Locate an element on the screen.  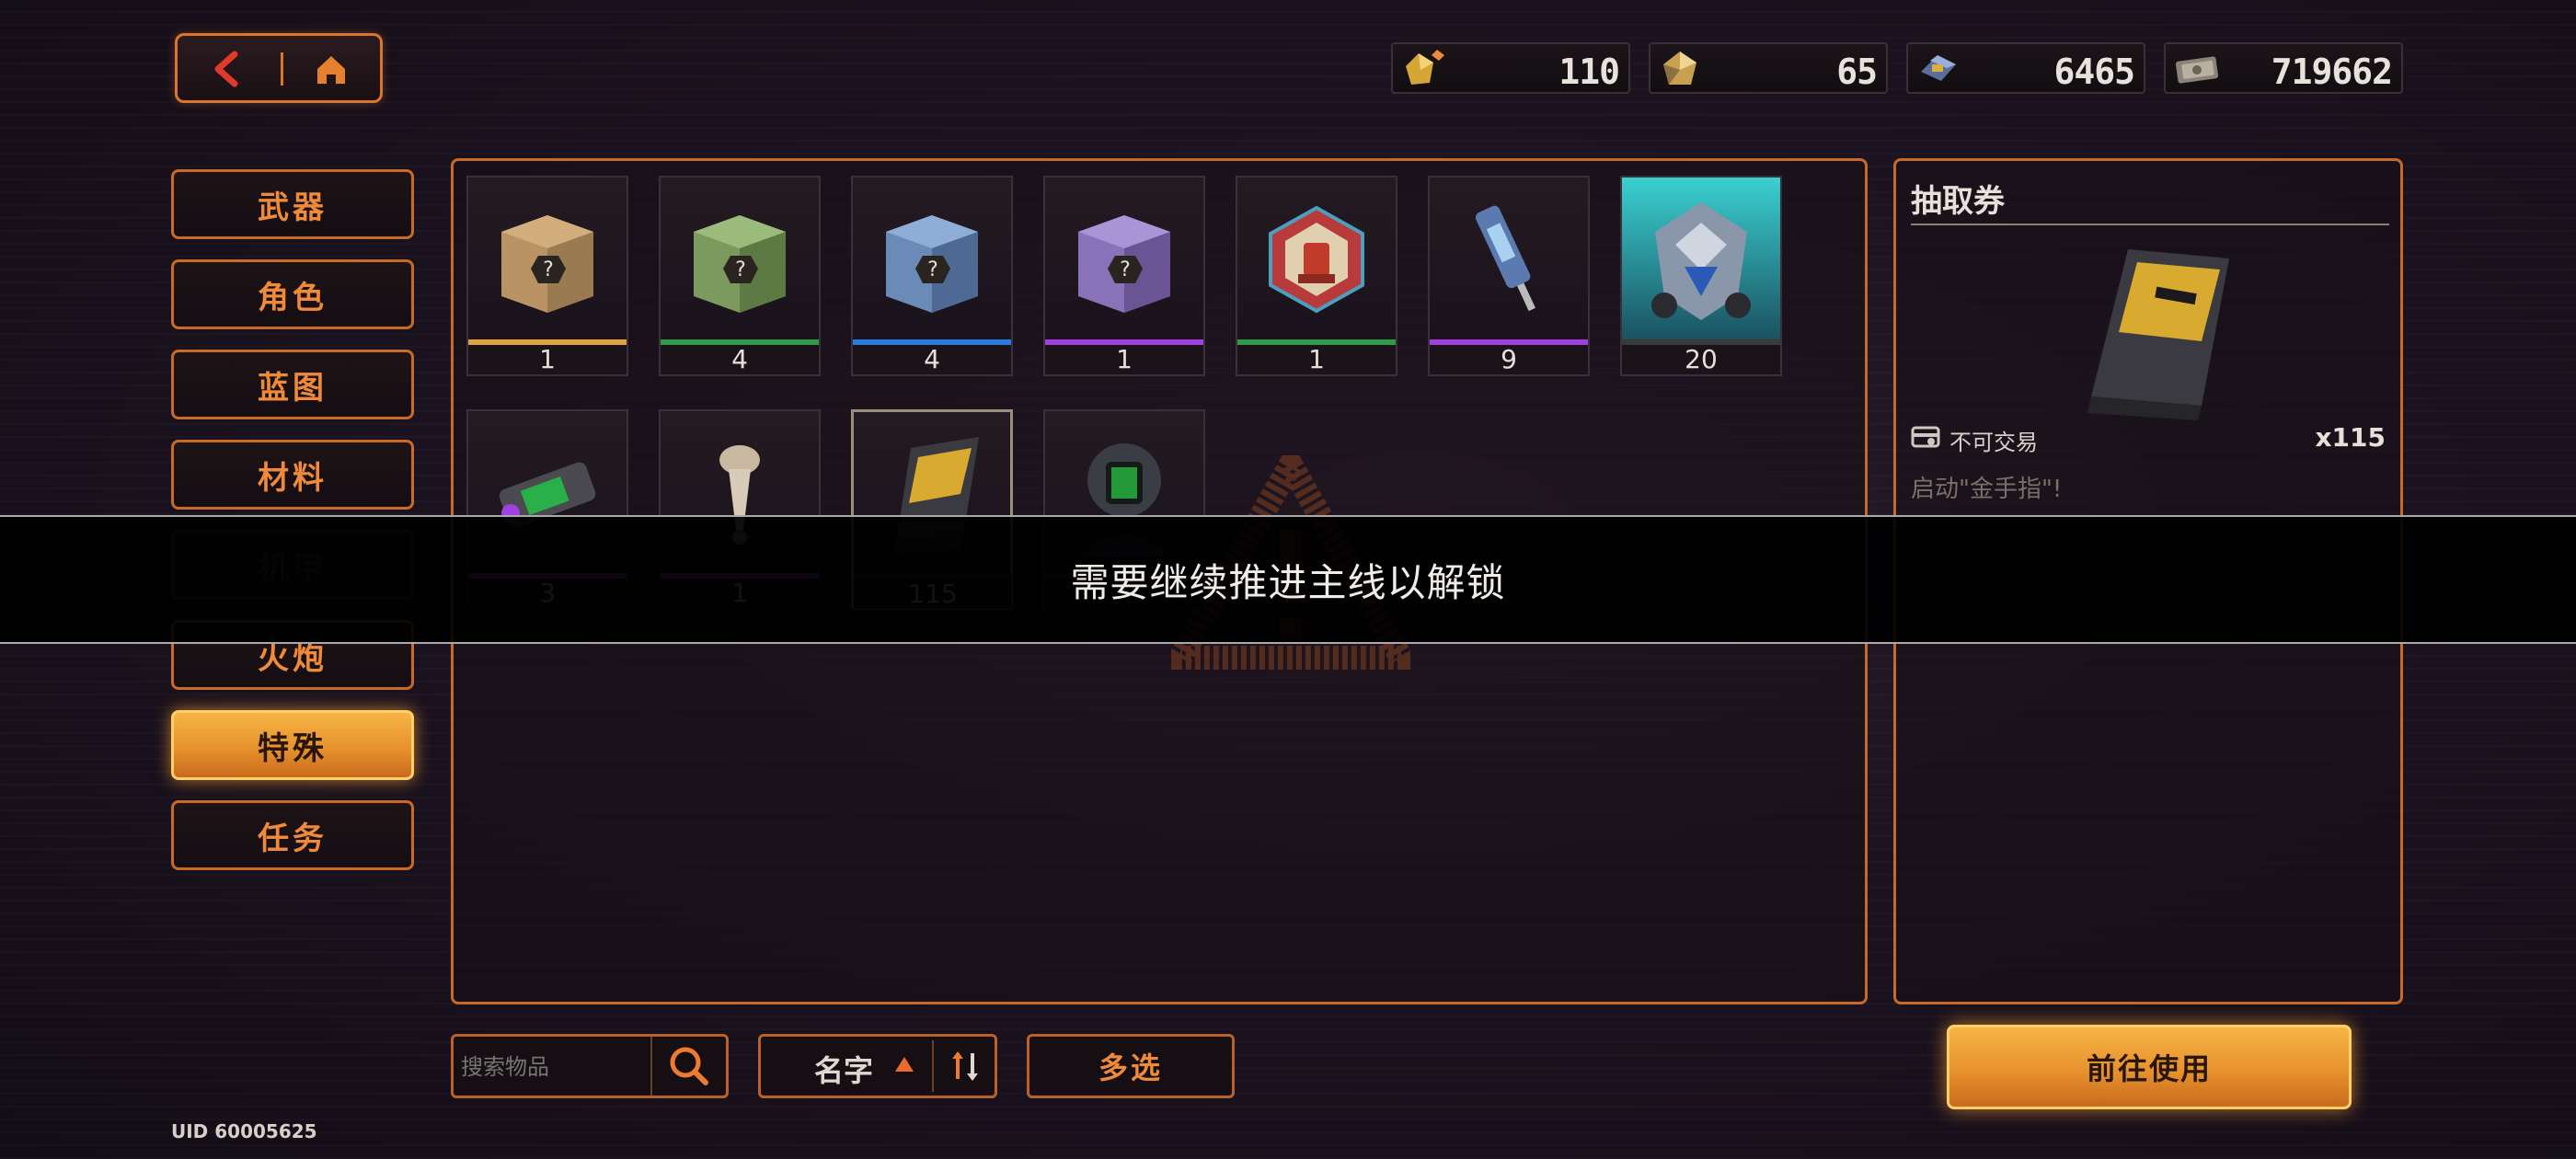
multi-select-button: 多选 is located at coordinates (1131, 1066).